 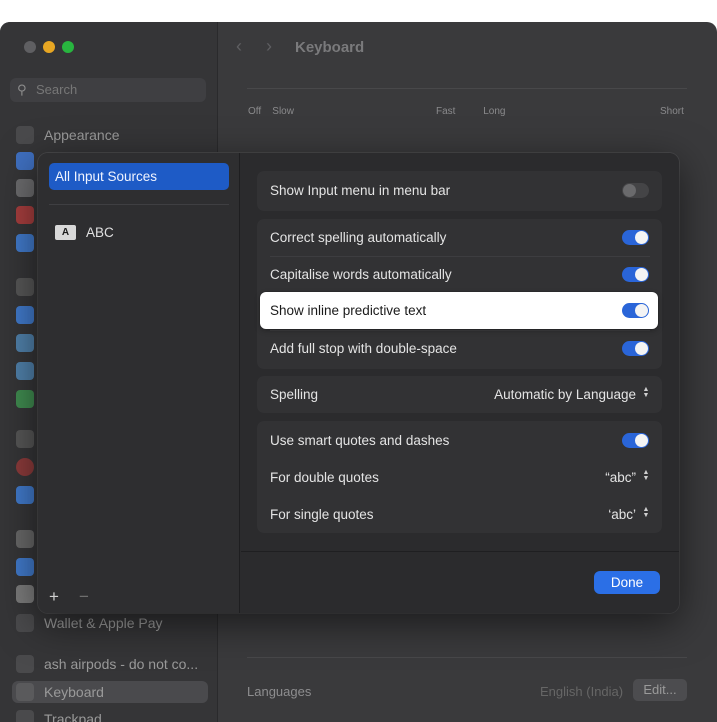 I want to click on sidebar-item-label: Keyboard, so click(x=74, y=692).